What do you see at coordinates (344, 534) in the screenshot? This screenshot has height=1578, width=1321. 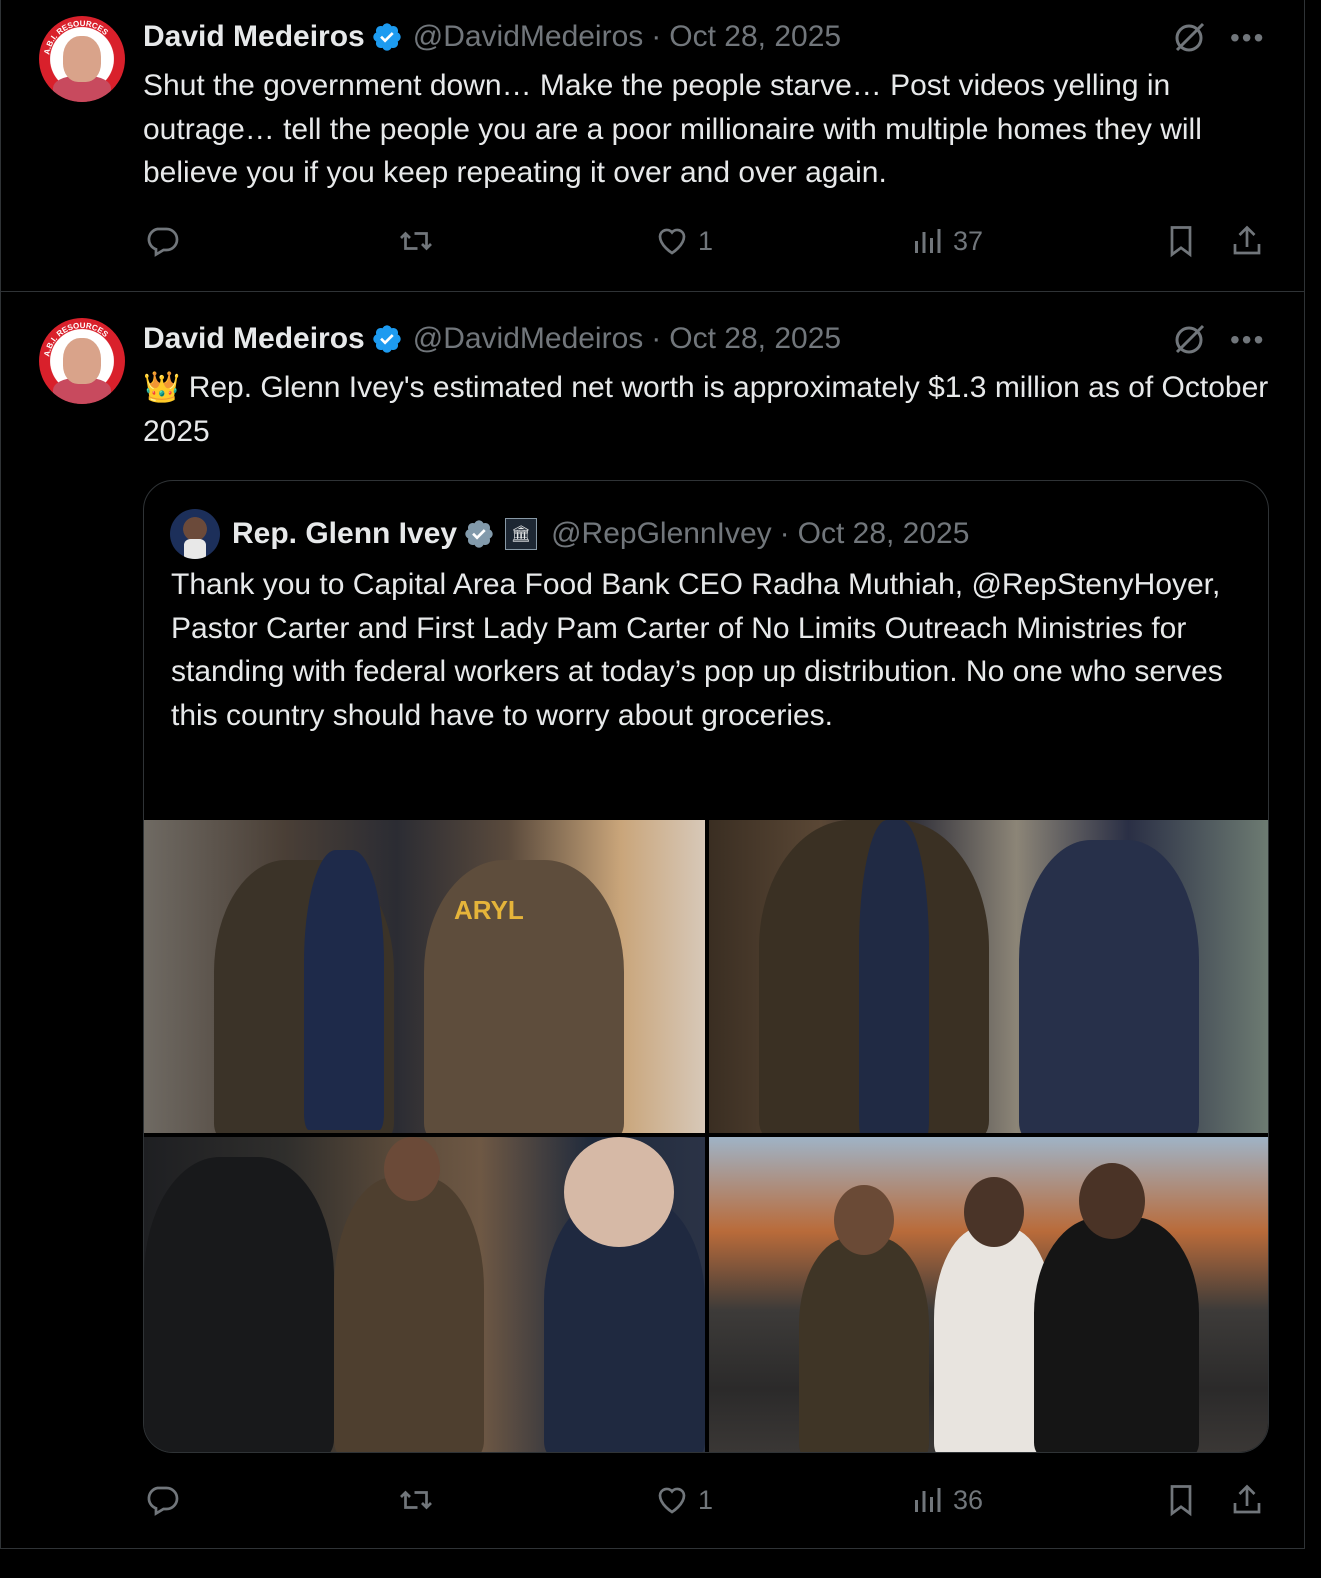 I see `quoted-author-name: Rep. Glenn Ivey` at bounding box center [344, 534].